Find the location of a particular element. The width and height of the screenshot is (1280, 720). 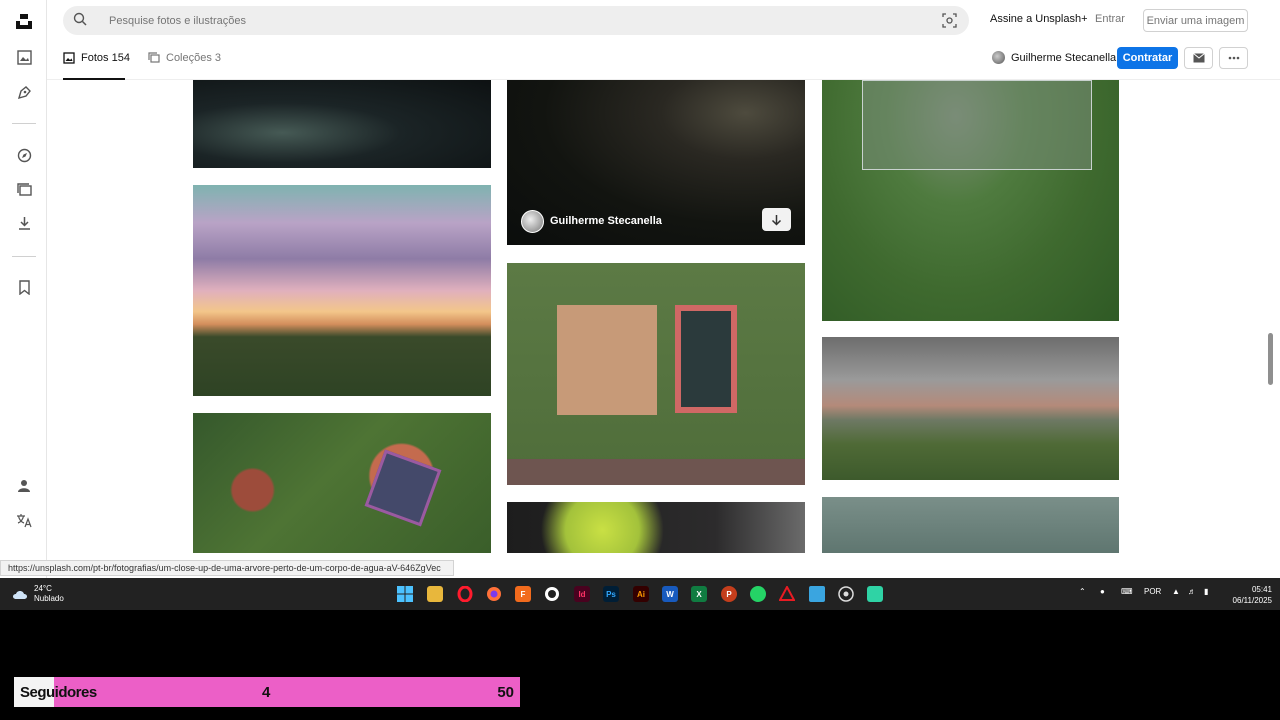

photo-water-reflection is located at coordinates (342, 124).